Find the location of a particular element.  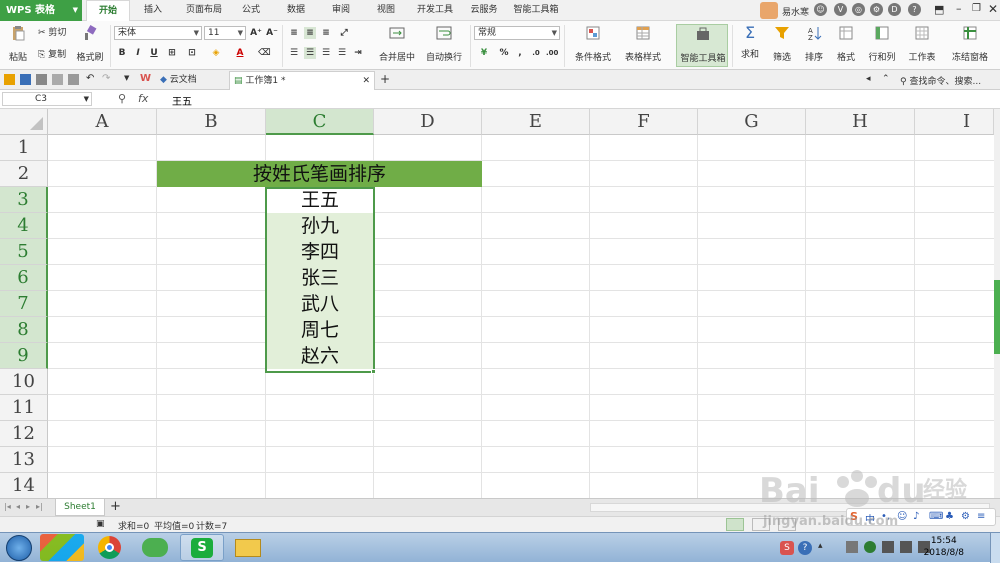

sort-button: AZ 排序 is located at coordinates (814, 44).